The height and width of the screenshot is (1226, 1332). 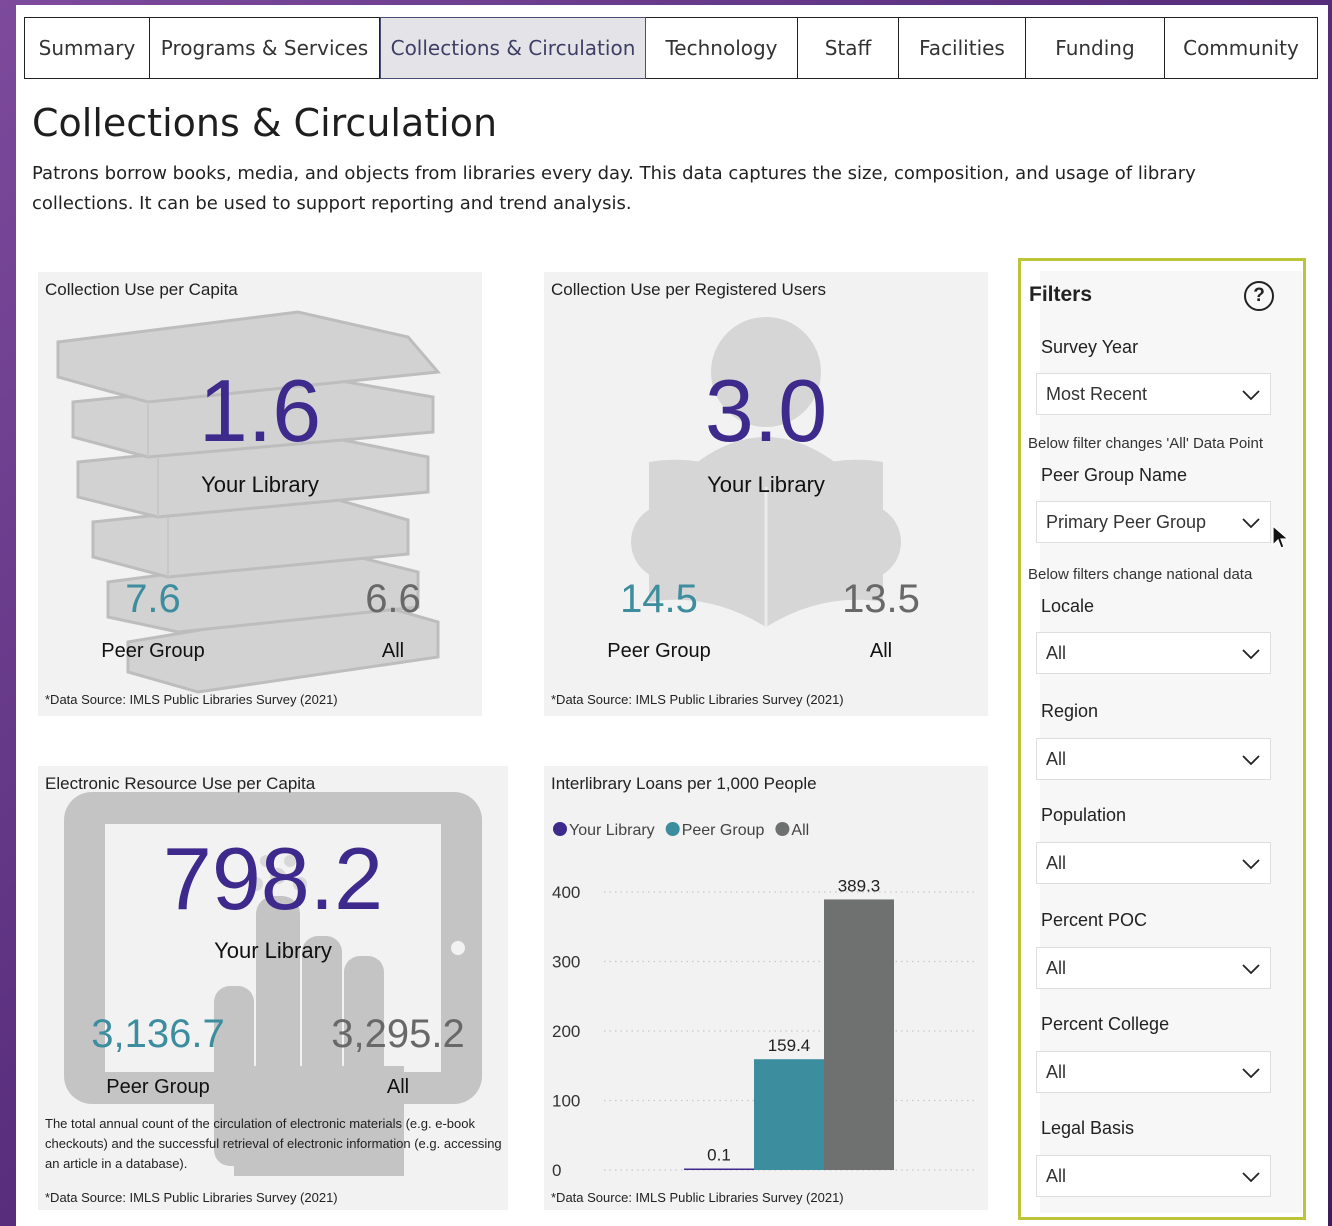 What do you see at coordinates (158, 1034) in the screenshot?
I see `peer-group-value: 3,136.7` at bounding box center [158, 1034].